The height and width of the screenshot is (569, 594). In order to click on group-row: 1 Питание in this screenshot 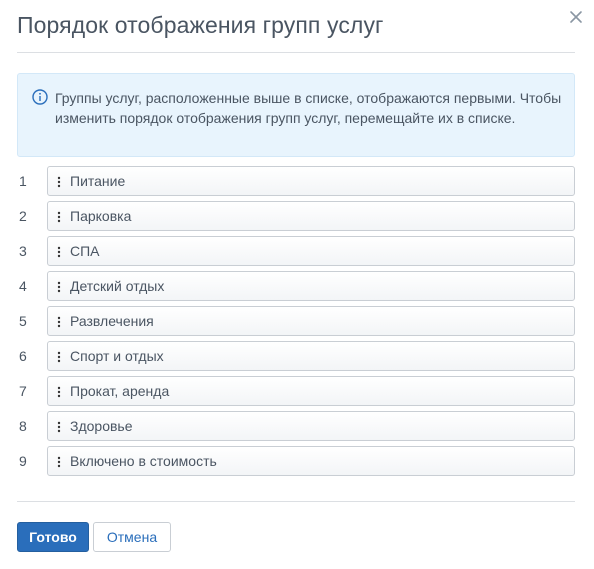, I will do `click(297, 181)`.